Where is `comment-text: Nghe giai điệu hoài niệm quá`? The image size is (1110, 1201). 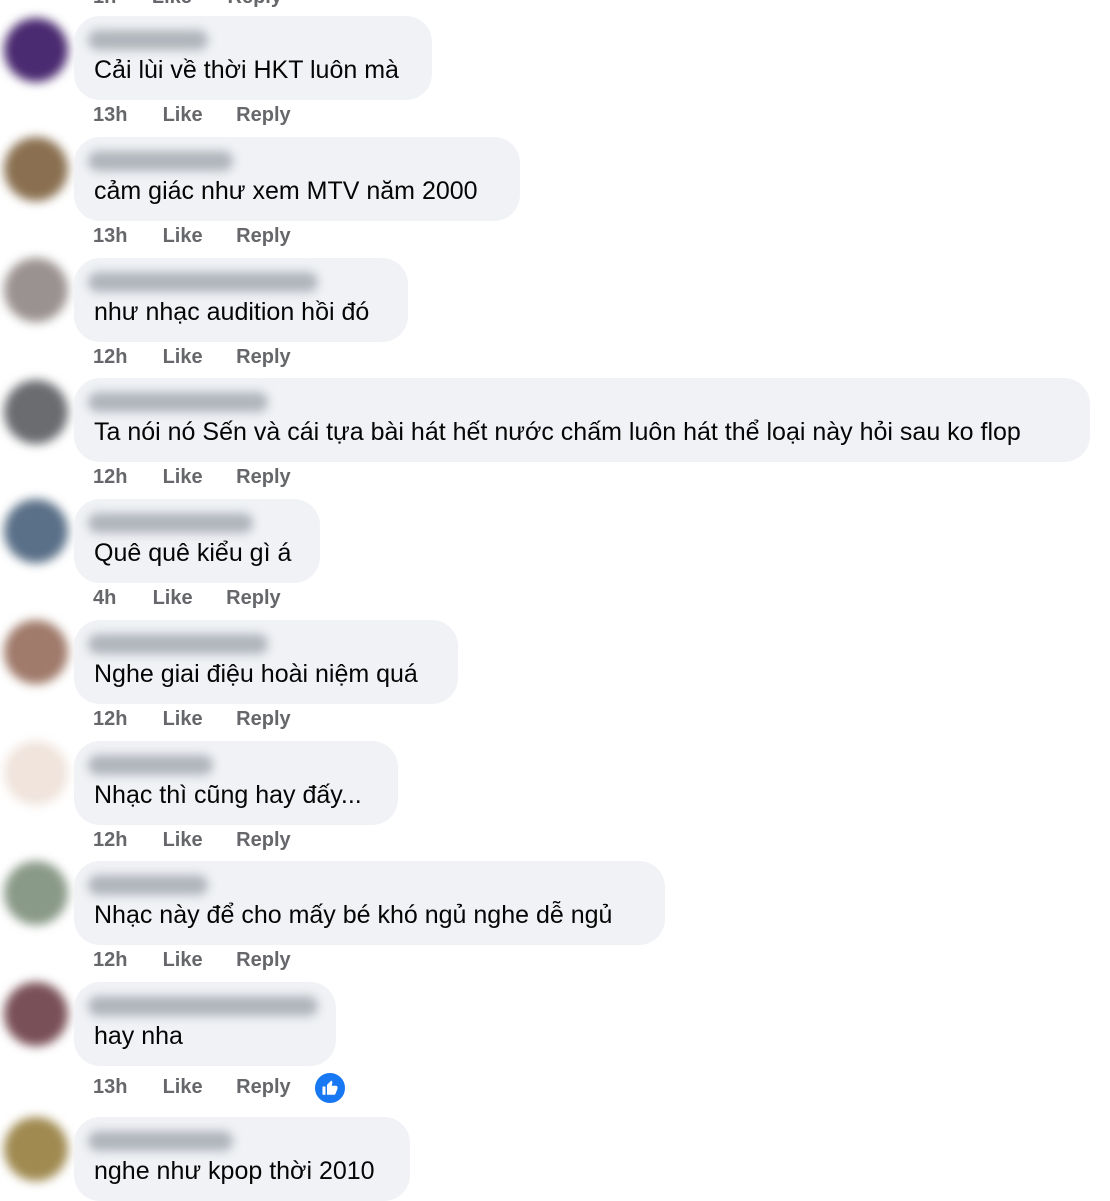 comment-text: Nghe giai điệu hoài niệm quá is located at coordinates (256, 674).